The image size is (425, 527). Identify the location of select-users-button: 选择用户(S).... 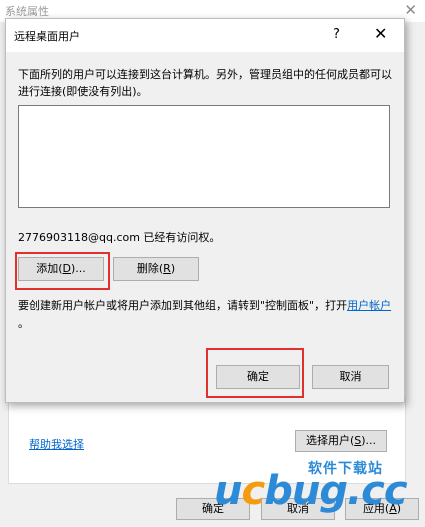
(341, 441).